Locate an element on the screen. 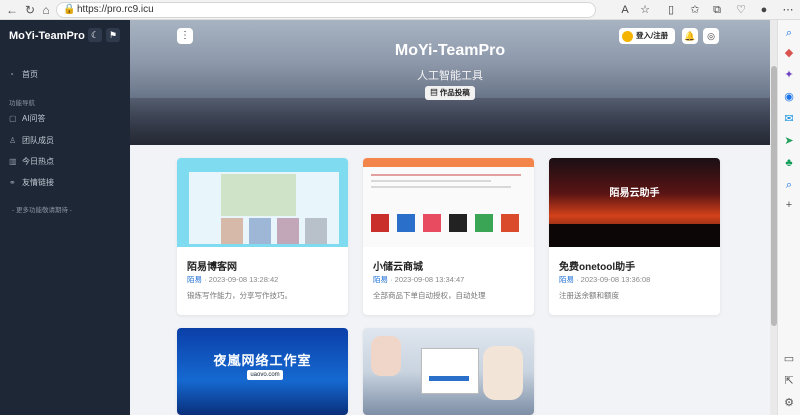  card-title: 陌易博客网 is located at coordinates (212, 267).